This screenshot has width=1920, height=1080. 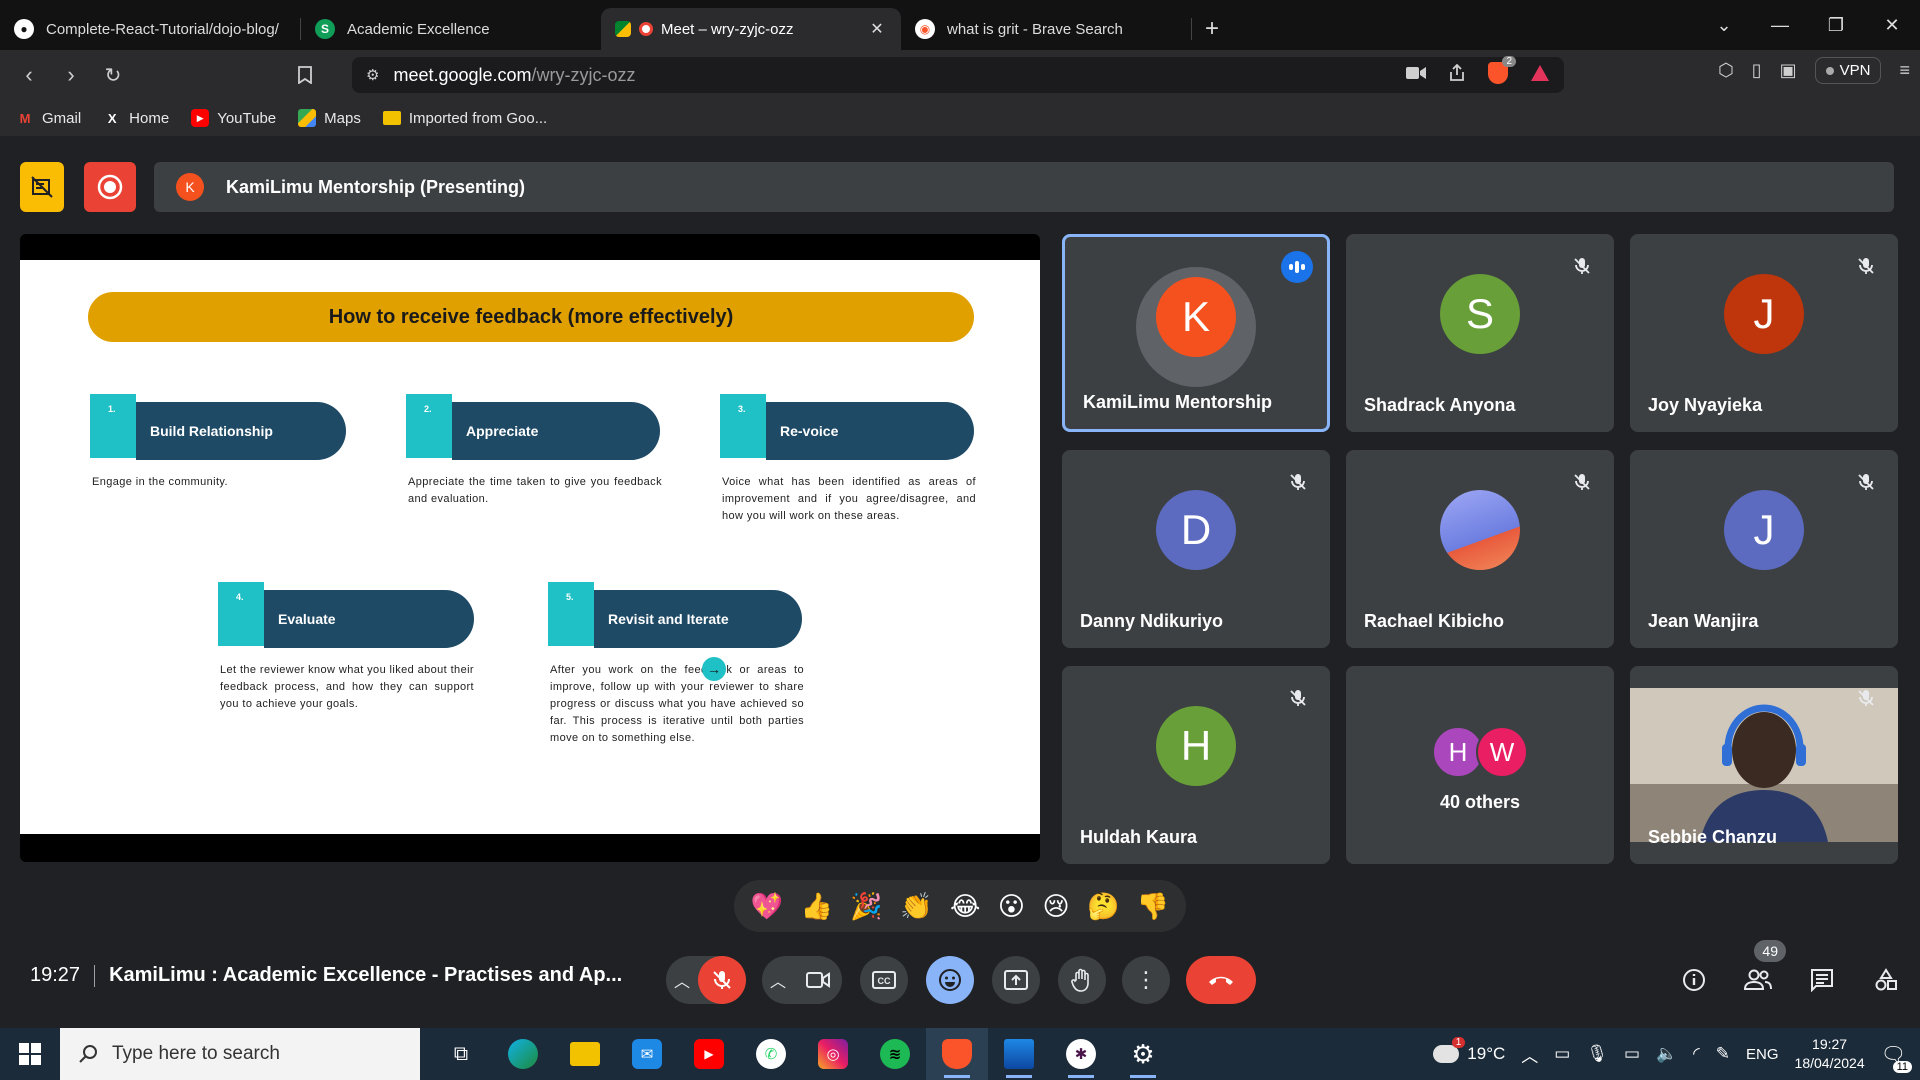 What do you see at coordinates (1892, 25) in the screenshot?
I see `close-window-icon: ✕` at bounding box center [1892, 25].